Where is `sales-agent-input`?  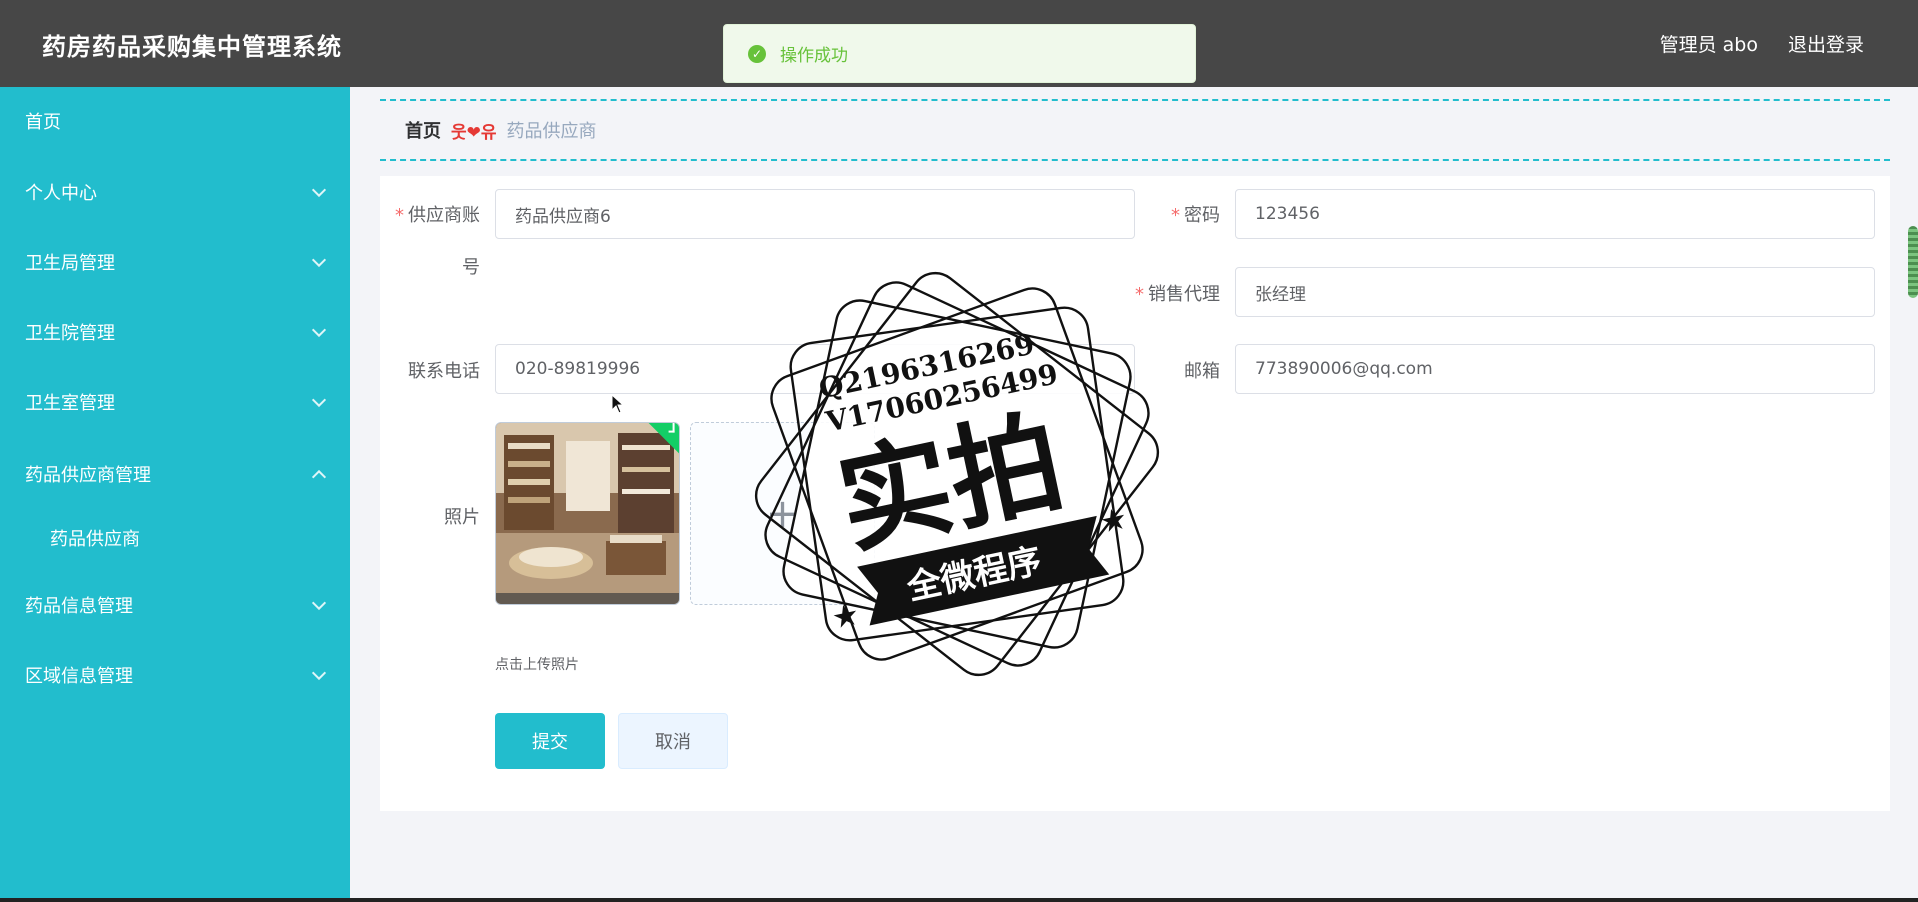
sales-agent-input is located at coordinates (1555, 292).